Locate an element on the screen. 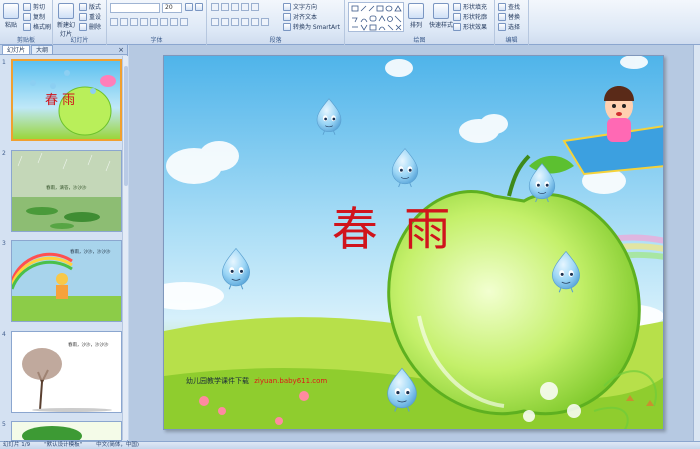  font-size-combo: 20 is located at coordinates (172, 8).